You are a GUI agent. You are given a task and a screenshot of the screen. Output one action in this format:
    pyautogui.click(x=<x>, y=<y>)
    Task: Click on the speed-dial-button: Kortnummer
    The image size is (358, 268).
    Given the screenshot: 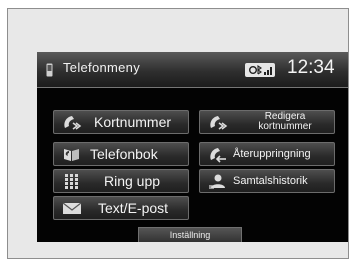 What is the action you would take?
    pyautogui.click(x=121, y=122)
    